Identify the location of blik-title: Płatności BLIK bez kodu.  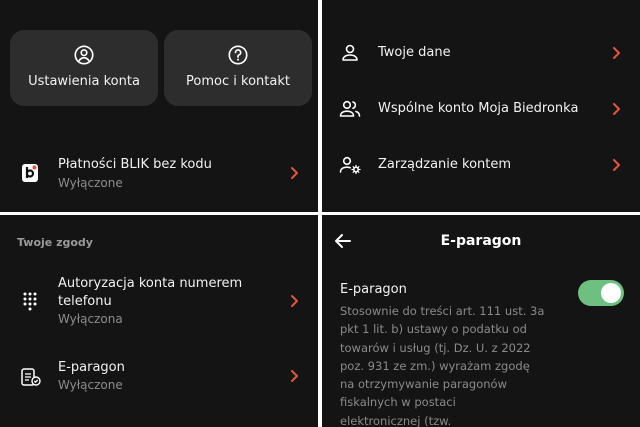
(135, 164).